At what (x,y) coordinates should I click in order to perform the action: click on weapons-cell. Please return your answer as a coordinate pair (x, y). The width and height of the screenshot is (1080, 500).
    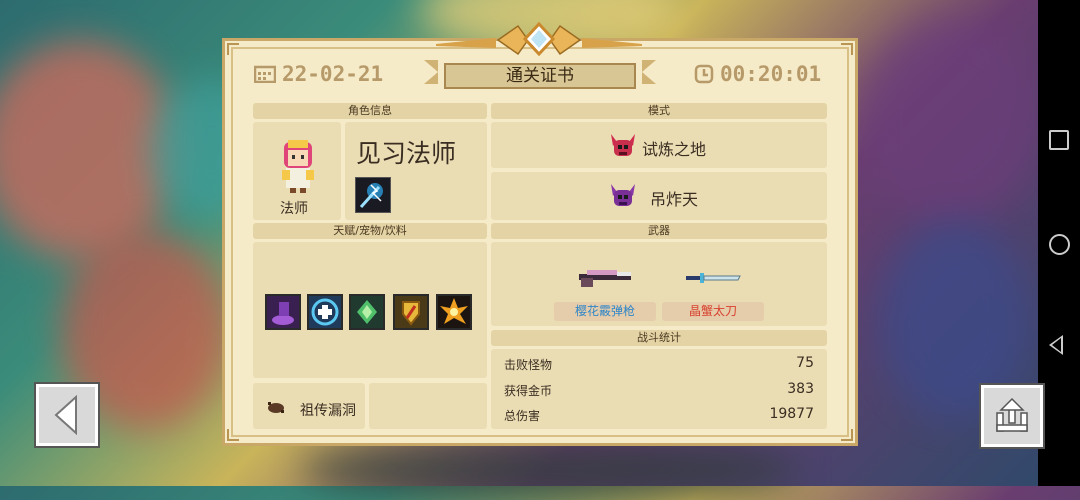
    Looking at the image, I should click on (659, 284).